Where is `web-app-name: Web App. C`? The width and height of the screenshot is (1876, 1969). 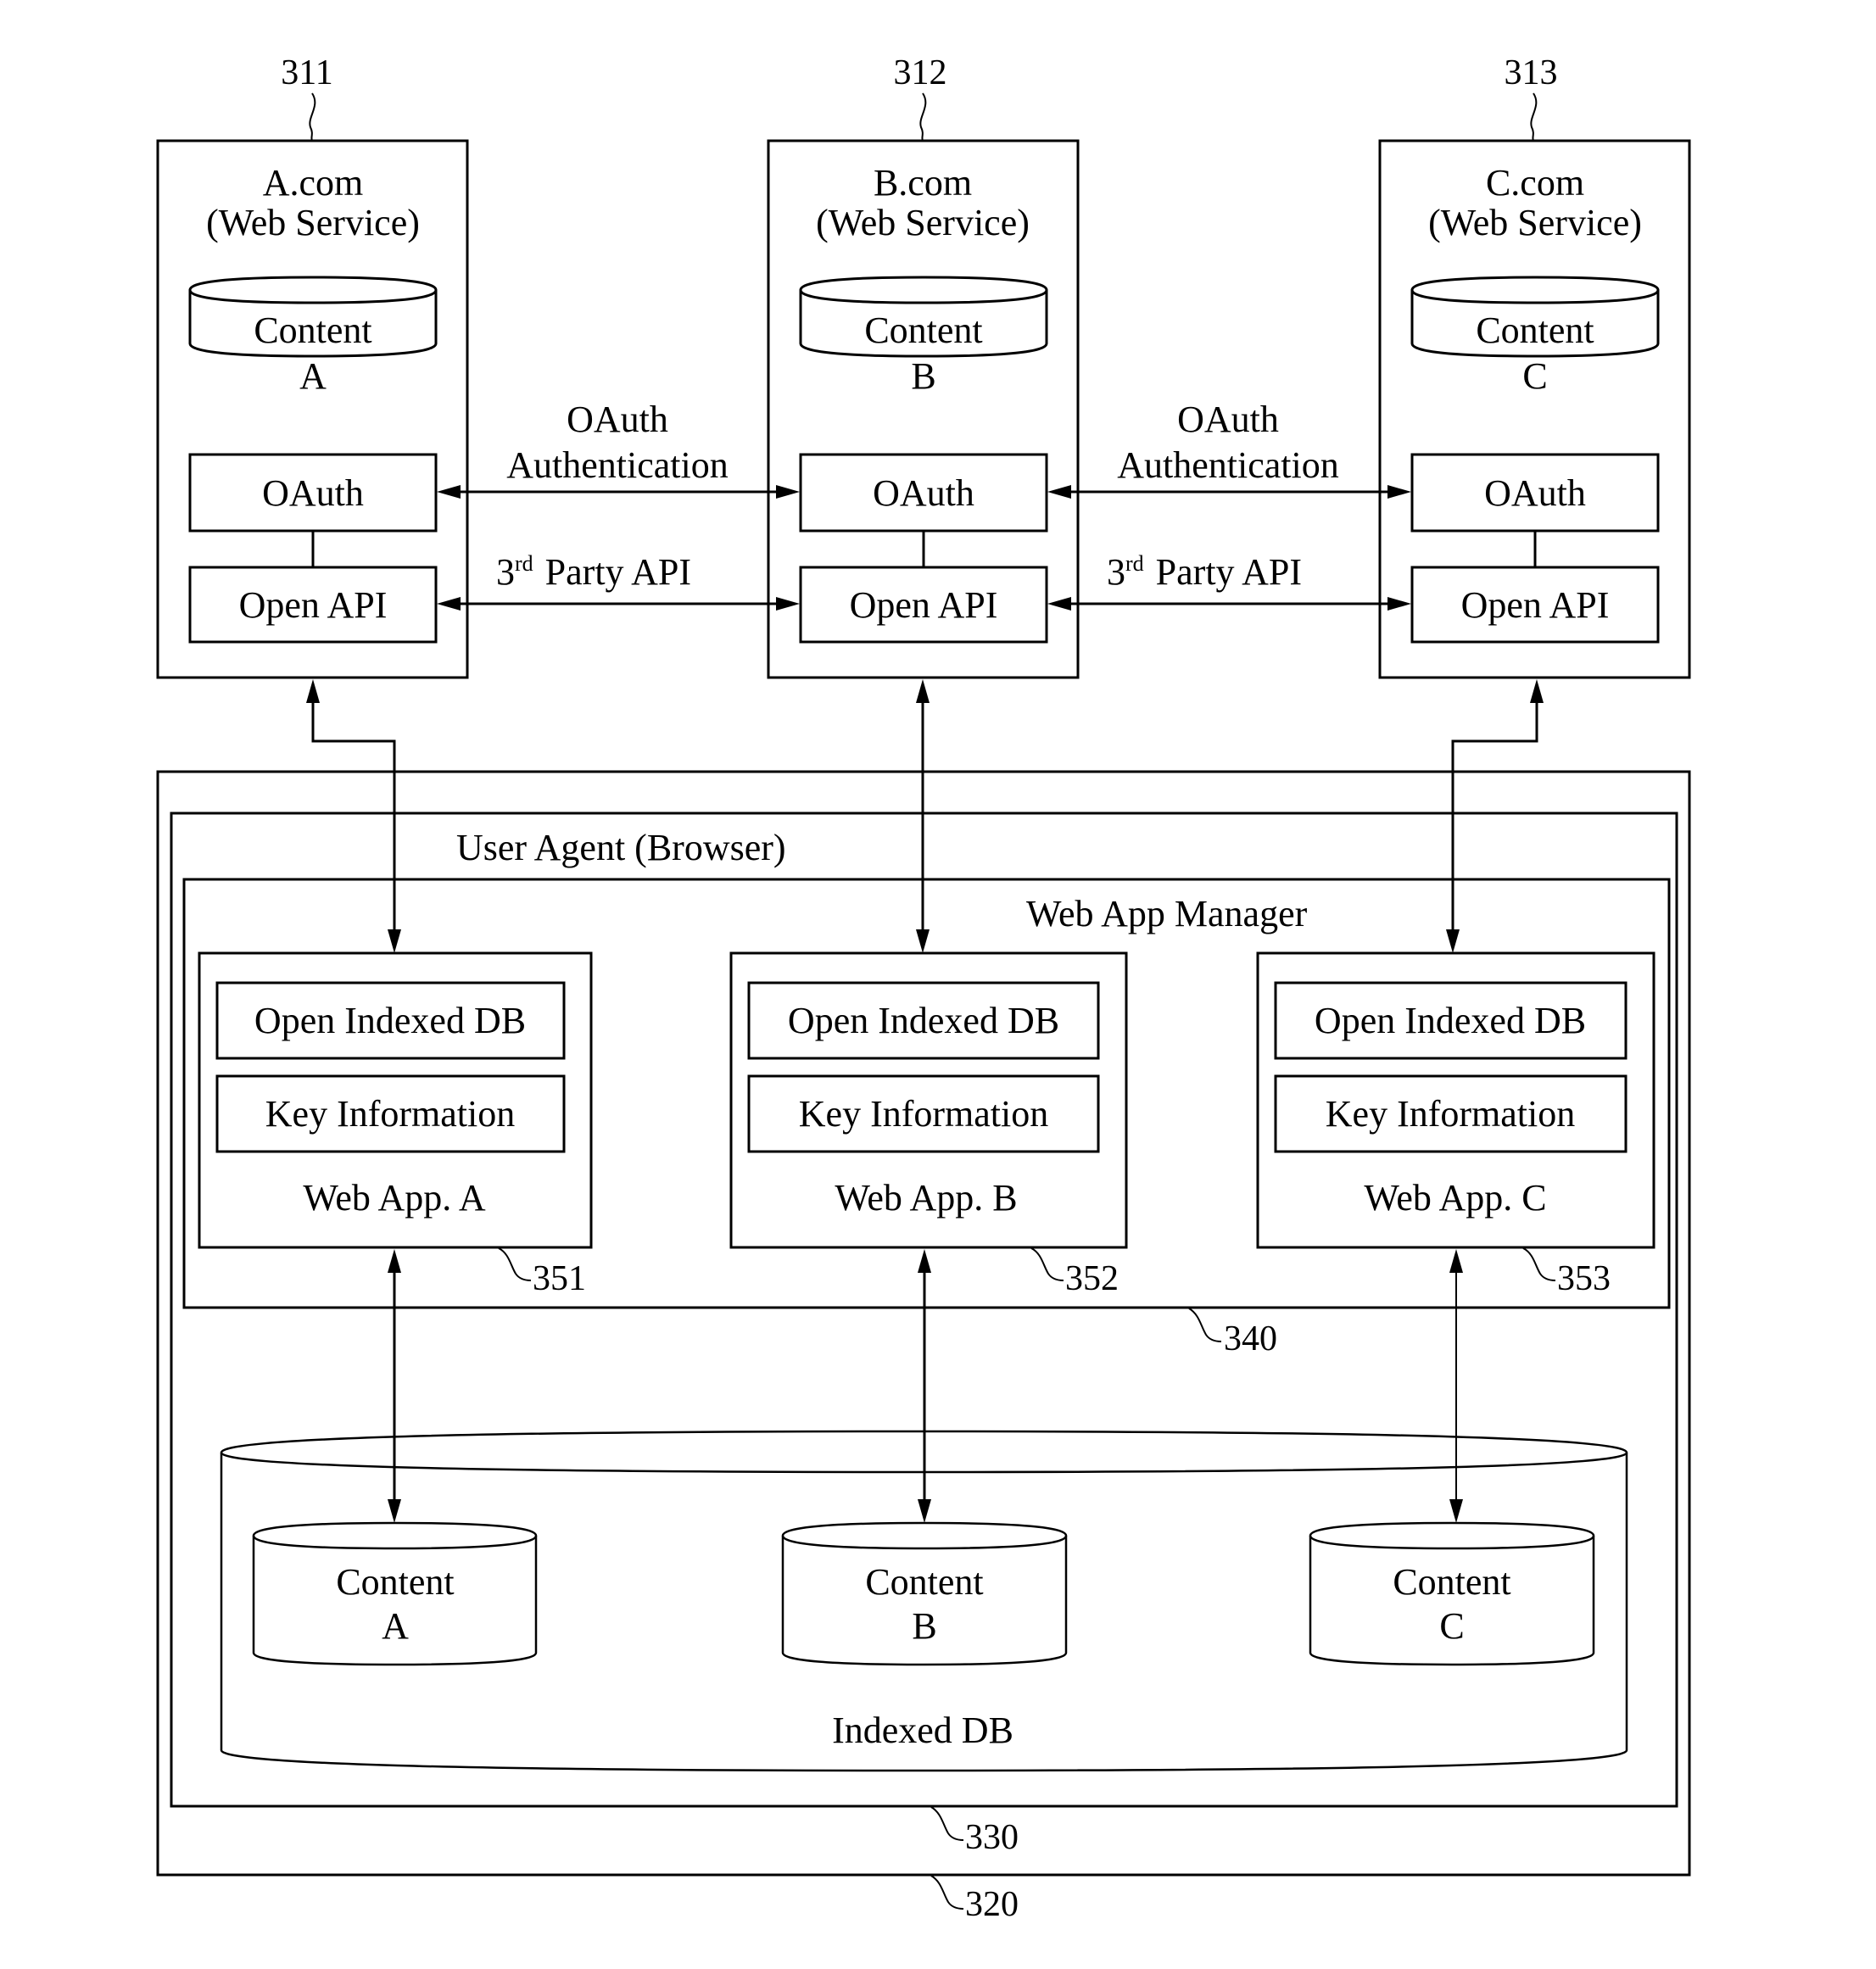 web-app-name: Web App. C is located at coordinates (1455, 1198).